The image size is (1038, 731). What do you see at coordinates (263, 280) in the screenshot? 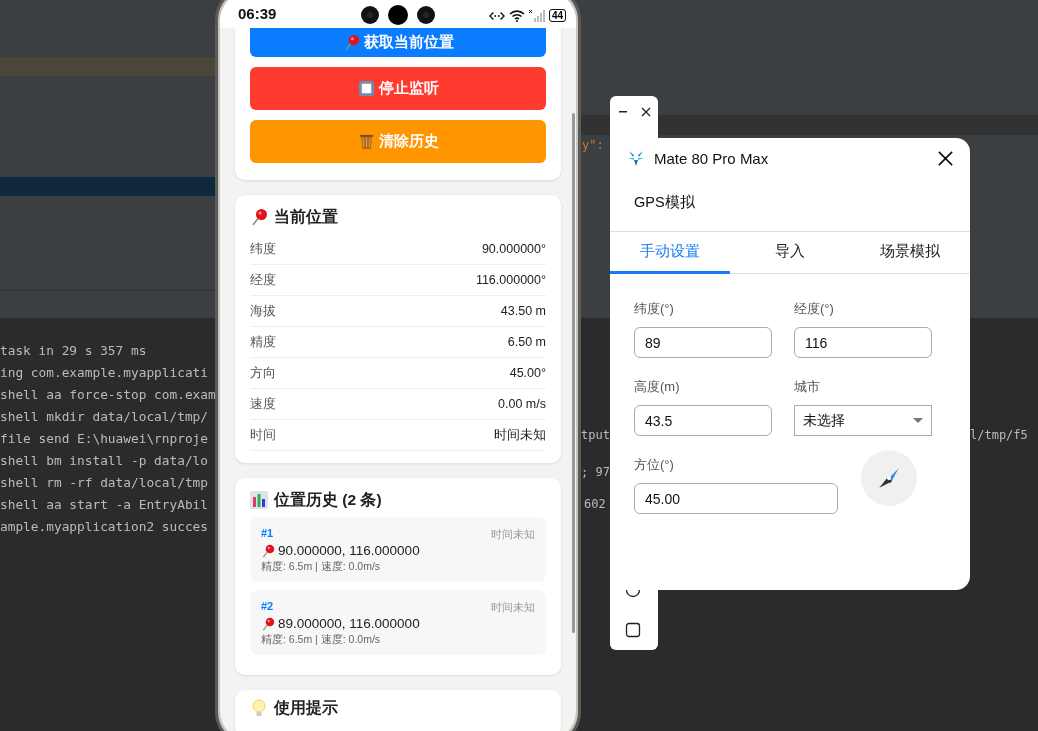
I see `info-label: 经度` at bounding box center [263, 280].